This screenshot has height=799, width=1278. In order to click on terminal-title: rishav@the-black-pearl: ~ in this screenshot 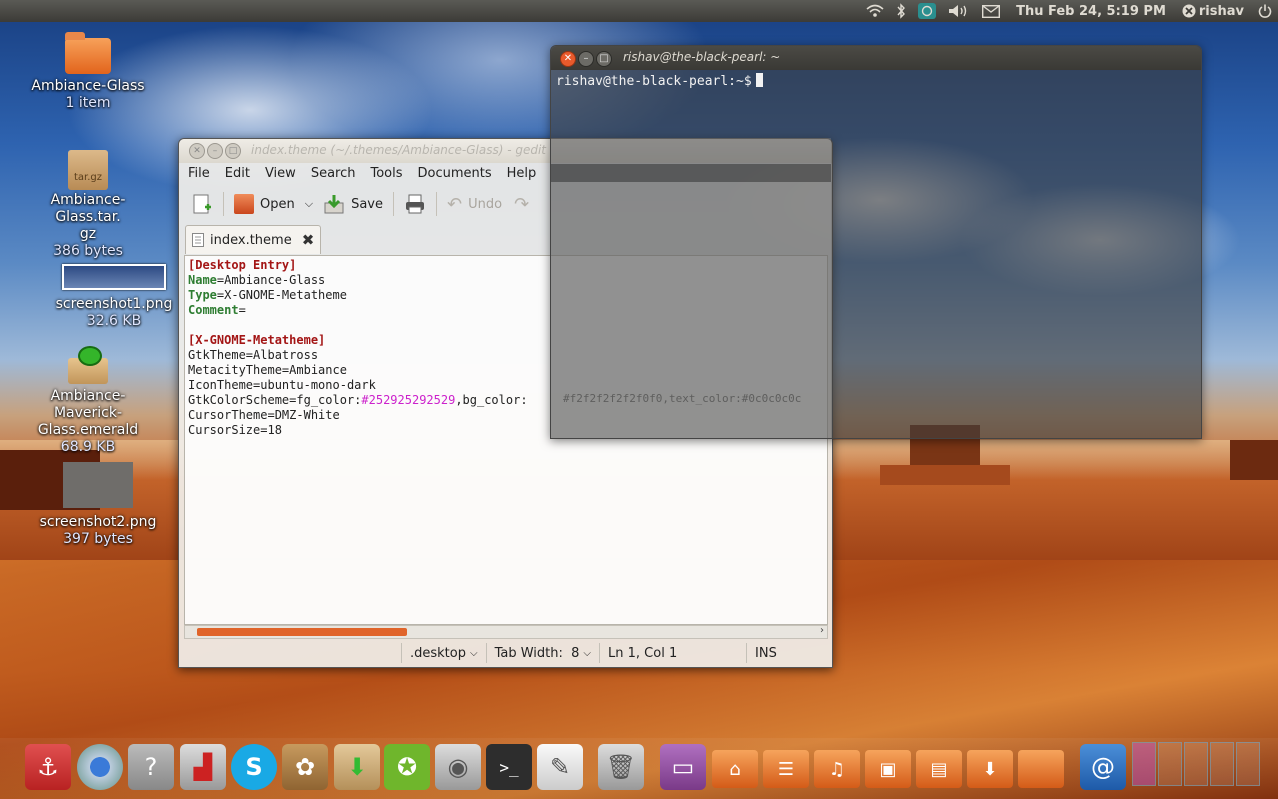, I will do `click(702, 57)`.